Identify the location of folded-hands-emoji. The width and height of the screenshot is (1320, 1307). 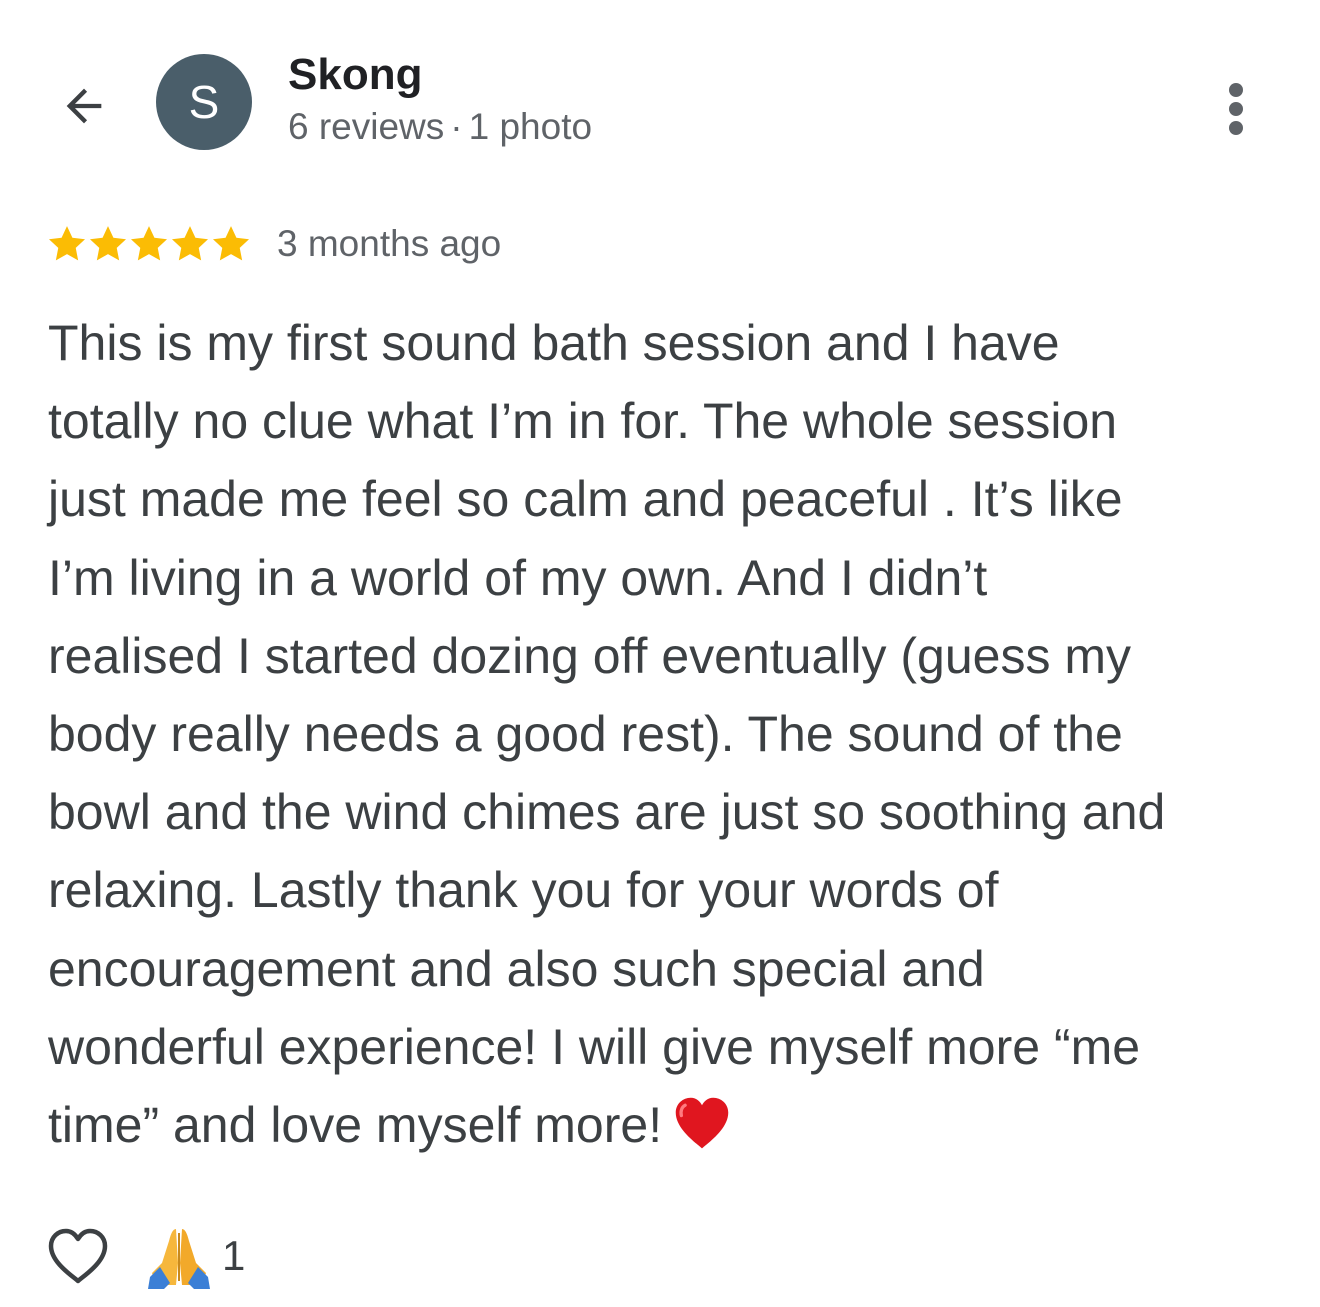
(179, 1259).